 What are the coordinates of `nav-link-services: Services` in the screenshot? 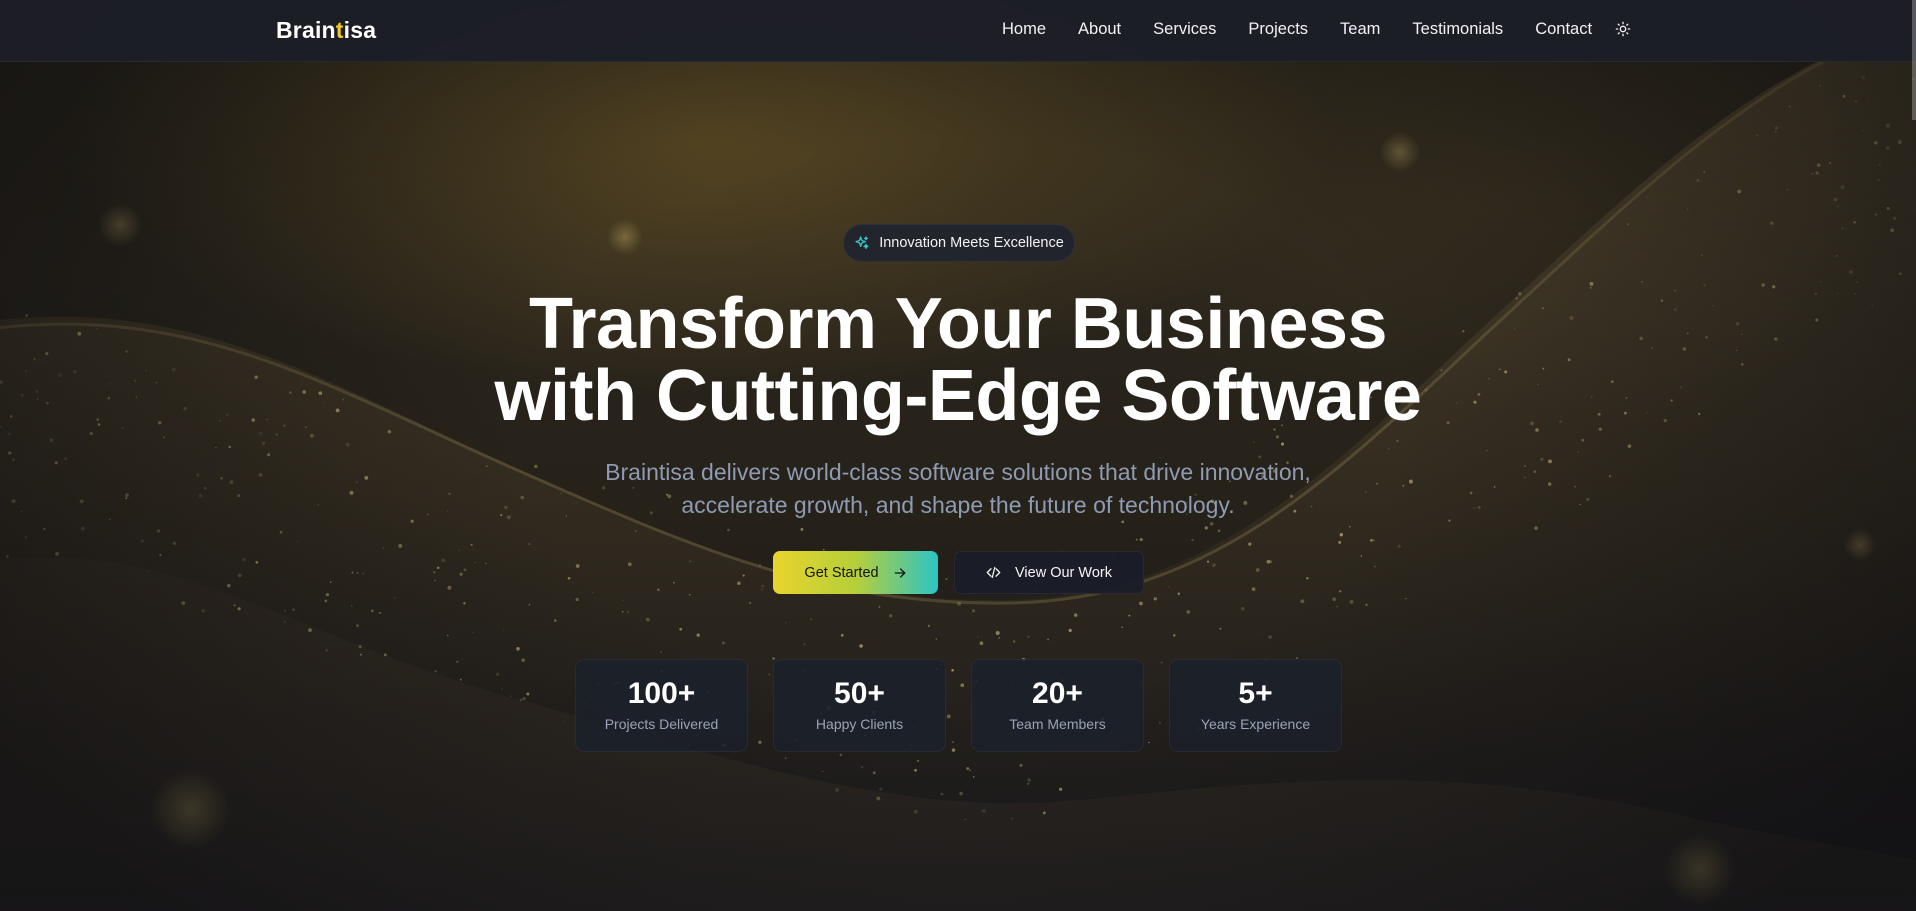 It's located at (1184, 29).